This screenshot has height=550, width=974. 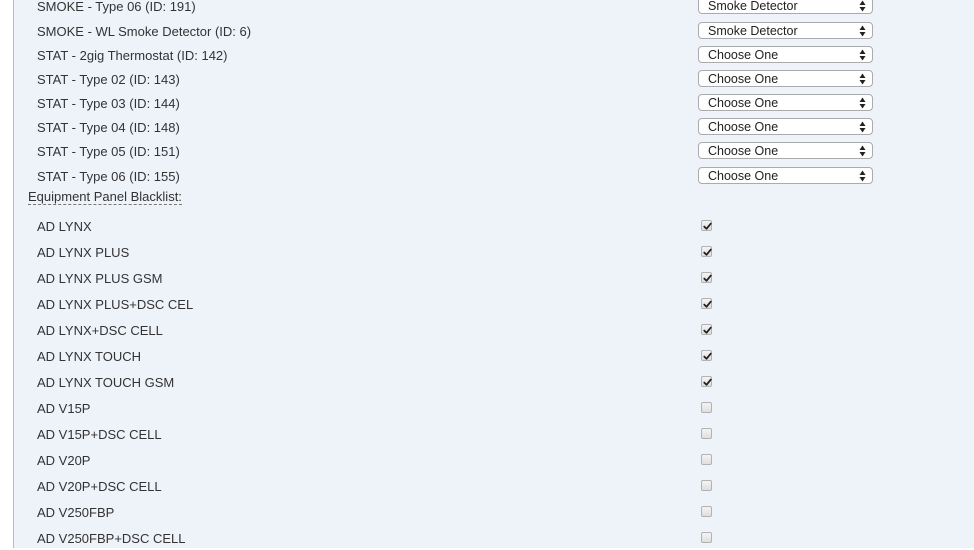 I want to click on device-mapping-row: STAT - Type 06 (ID: 155) Choose One, so click(x=494, y=177).